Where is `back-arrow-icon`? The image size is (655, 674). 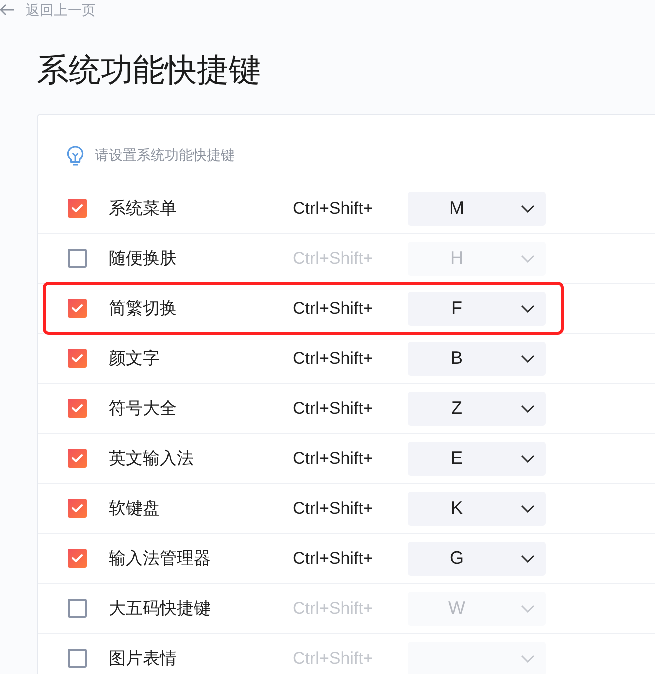 back-arrow-icon is located at coordinates (7, 10).